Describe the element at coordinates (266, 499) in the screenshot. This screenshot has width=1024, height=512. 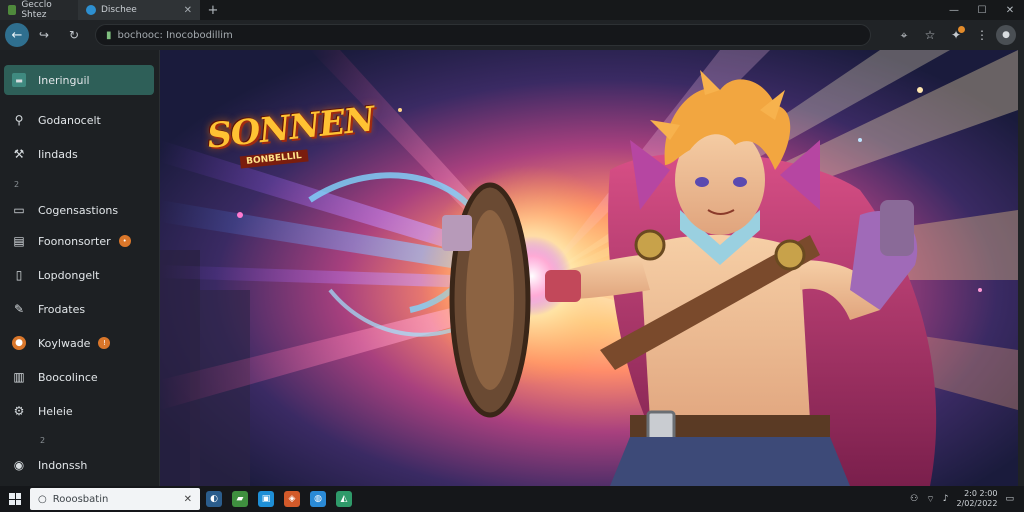
I see `store-icon: ▣` at that location.